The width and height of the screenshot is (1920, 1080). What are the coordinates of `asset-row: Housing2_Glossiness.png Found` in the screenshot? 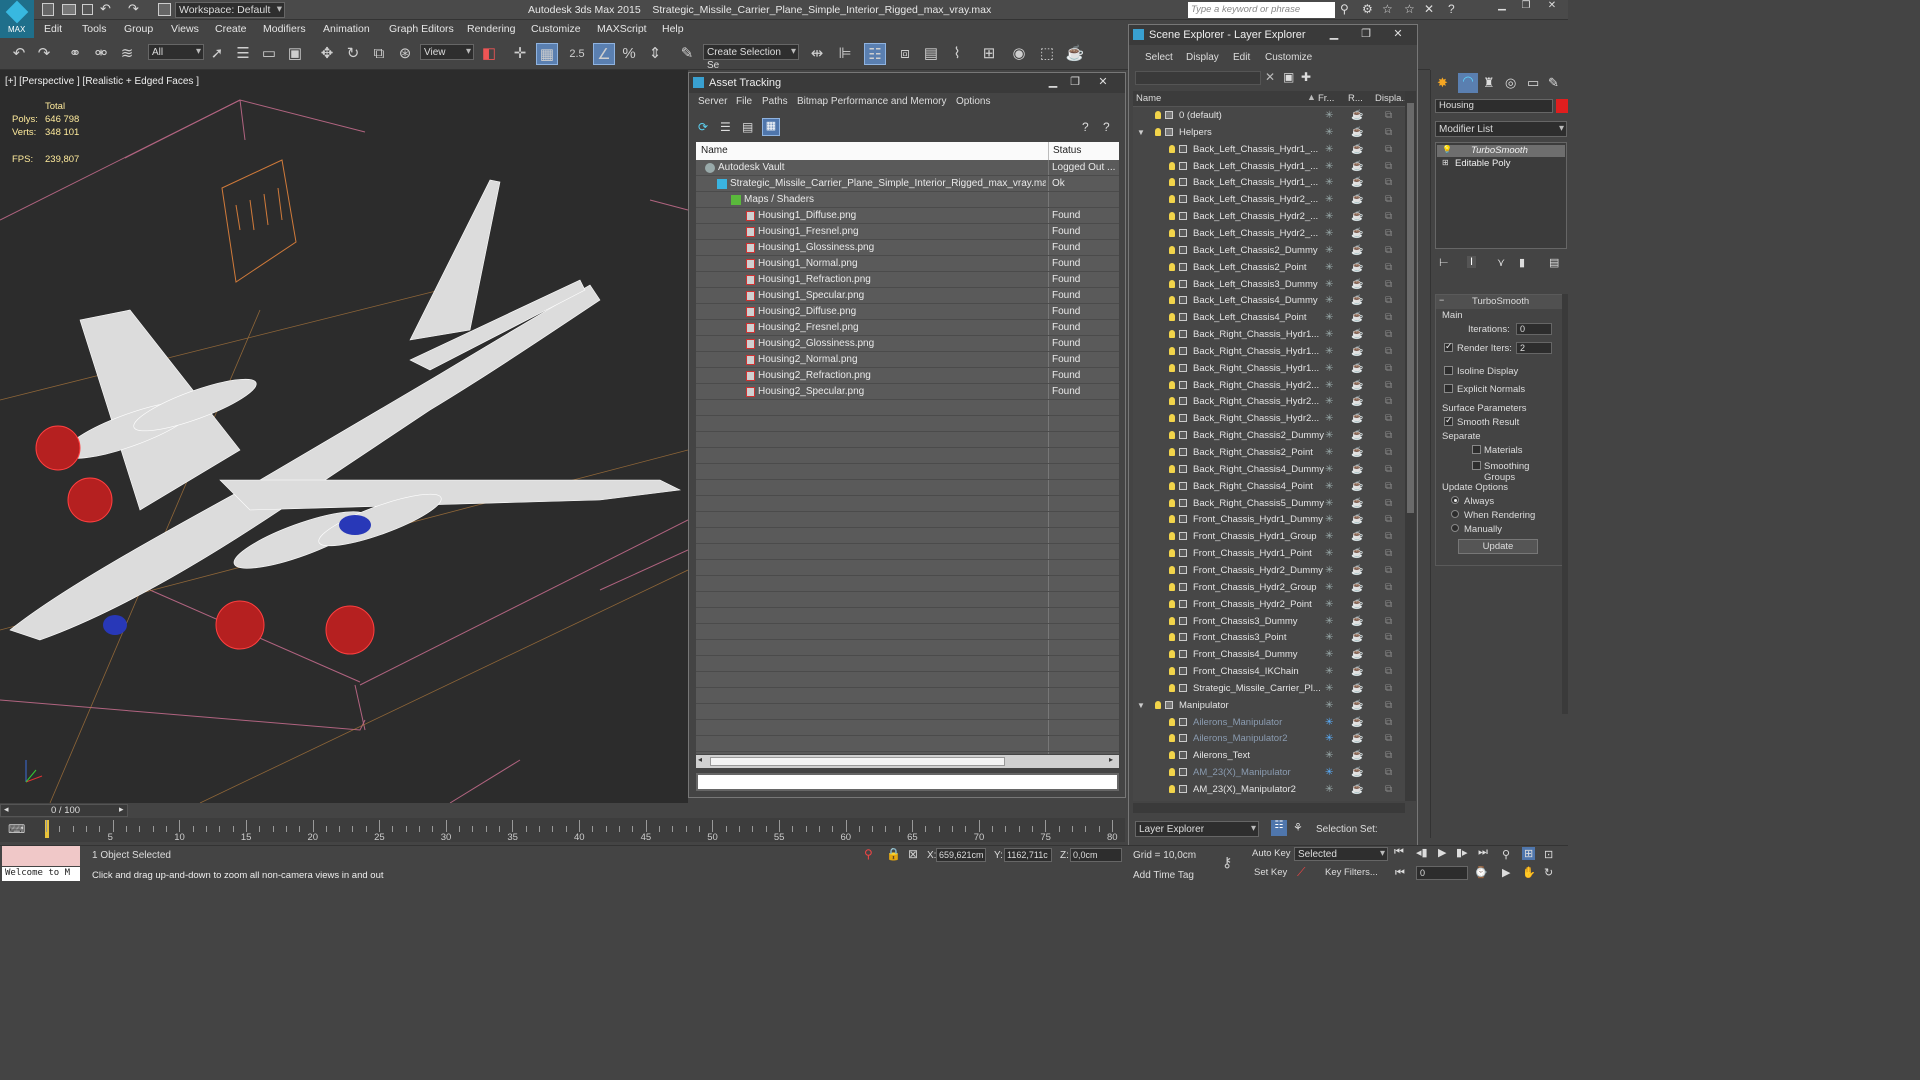 It's located at (907, 344).